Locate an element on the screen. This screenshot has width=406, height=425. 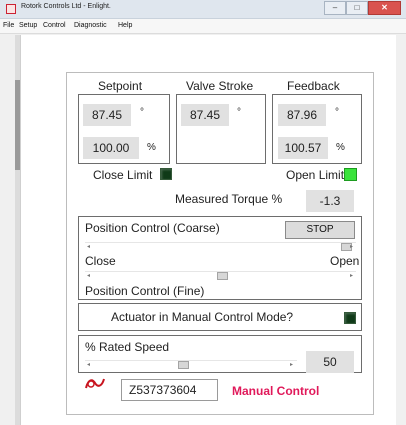
fine-slider-thumb is located at coordinates (222, 276).